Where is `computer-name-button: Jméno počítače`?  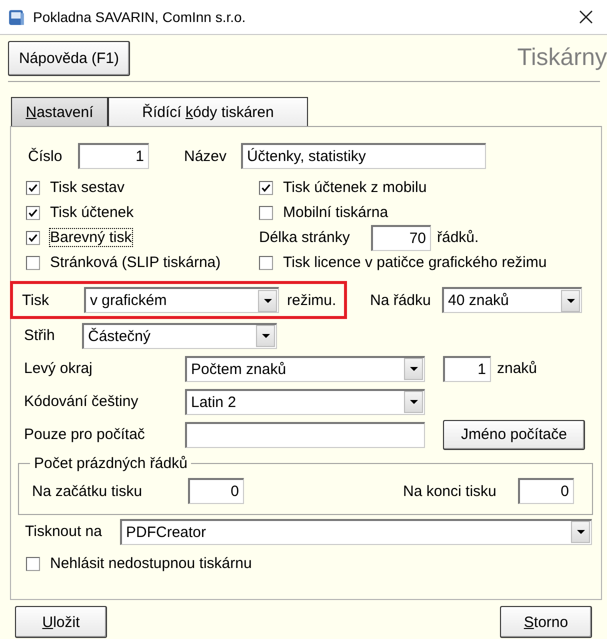 computer-name-button: Jméno počítače is located at coordinates (514, 435).